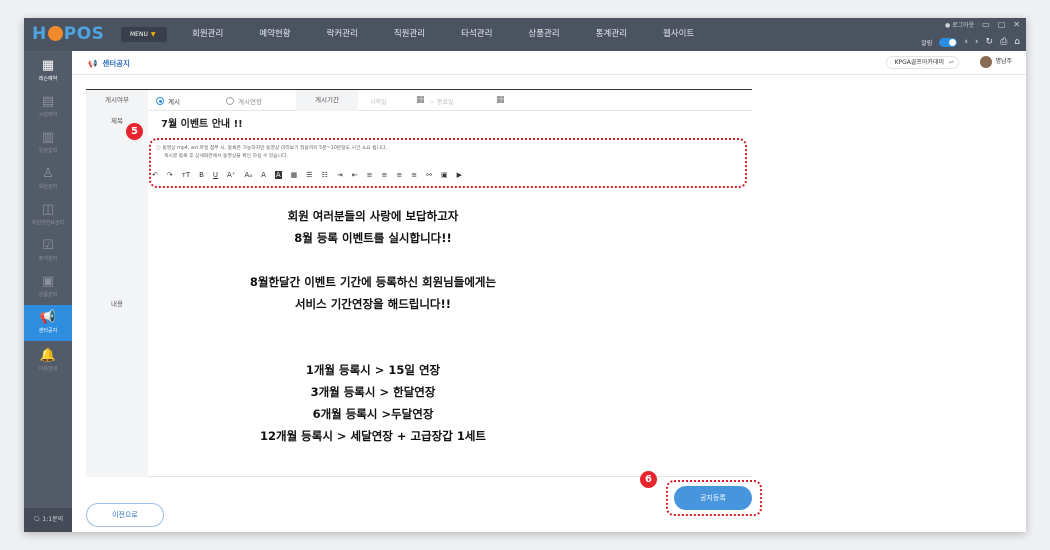  Describe the element at coordinates (48, 223) in the screenshot. I see `sidebar-item-label: 회원권만료관리` at that location.